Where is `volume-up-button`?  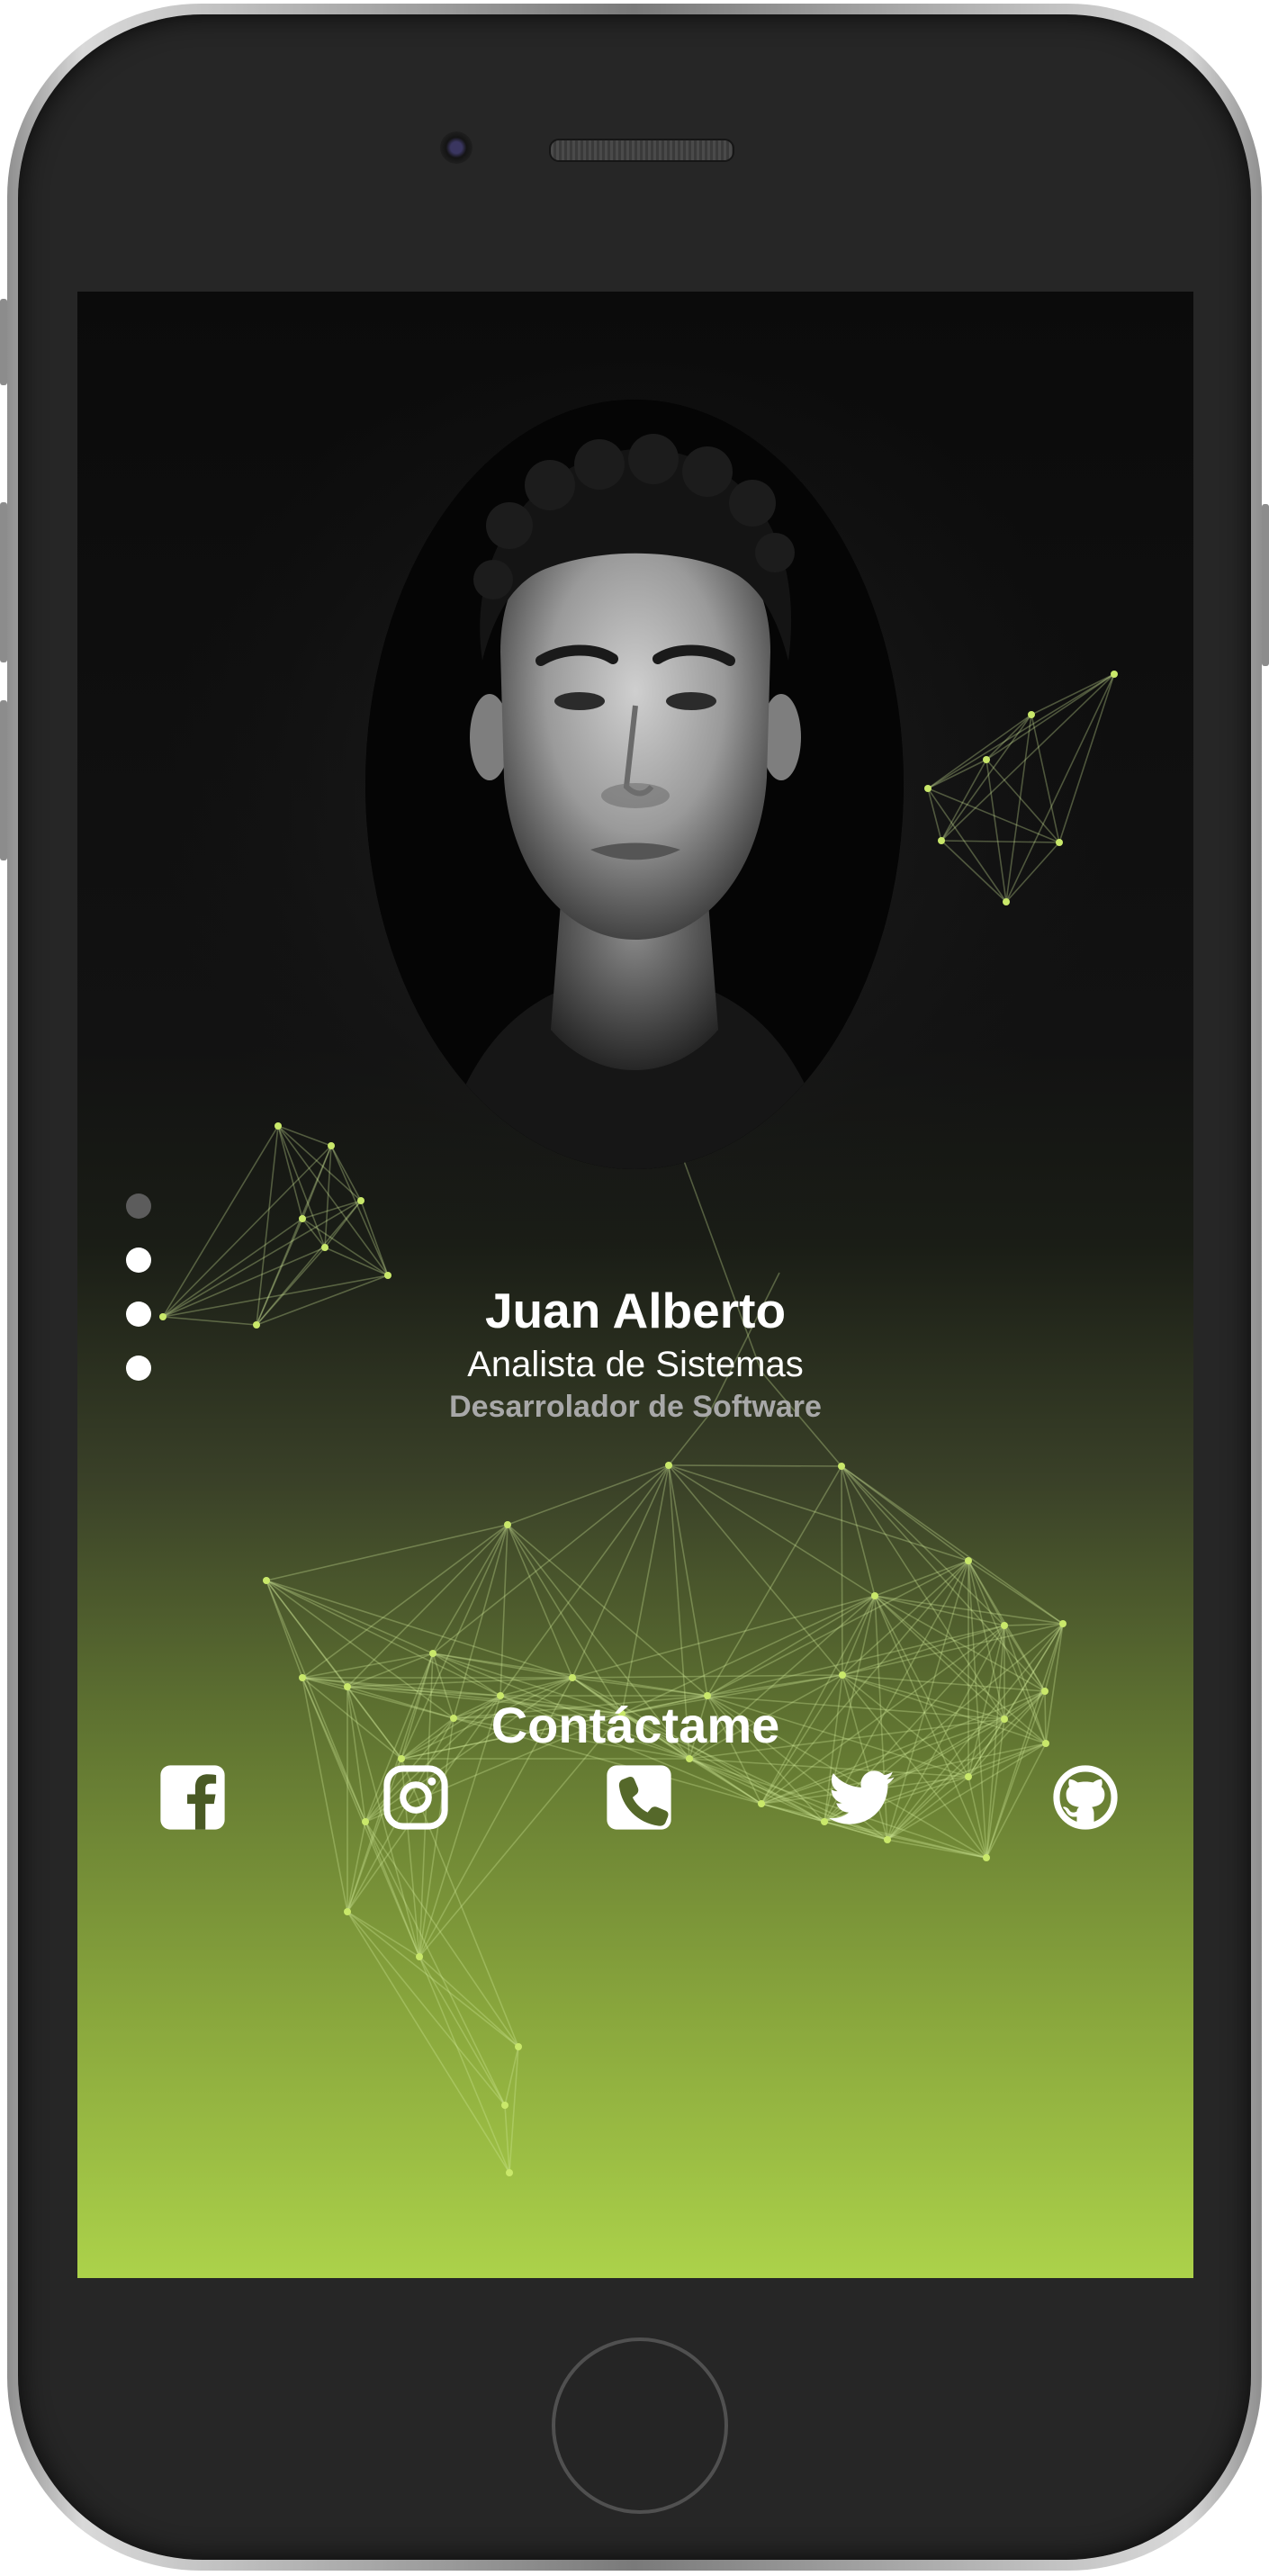 volume-up-button is located at coordinates (4, 582).